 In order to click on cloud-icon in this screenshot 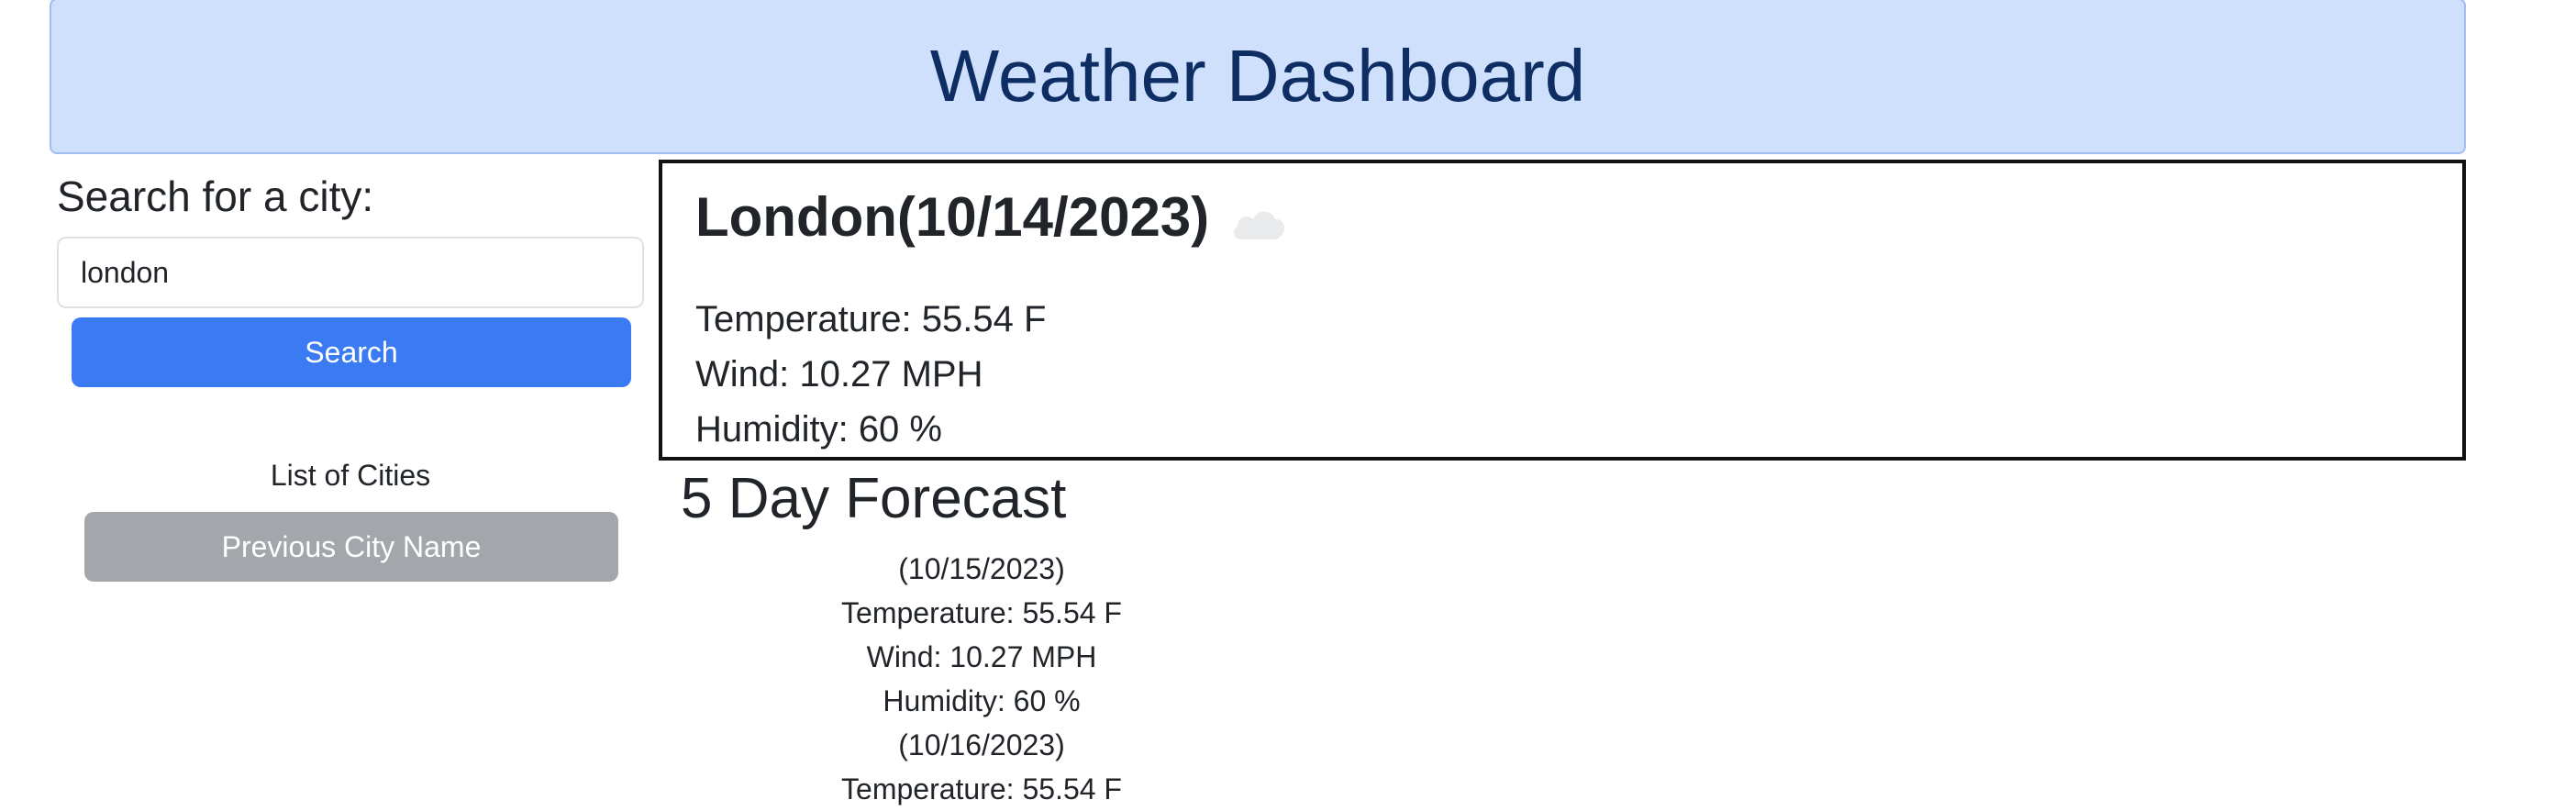, I will do `click(1259, 225)`.